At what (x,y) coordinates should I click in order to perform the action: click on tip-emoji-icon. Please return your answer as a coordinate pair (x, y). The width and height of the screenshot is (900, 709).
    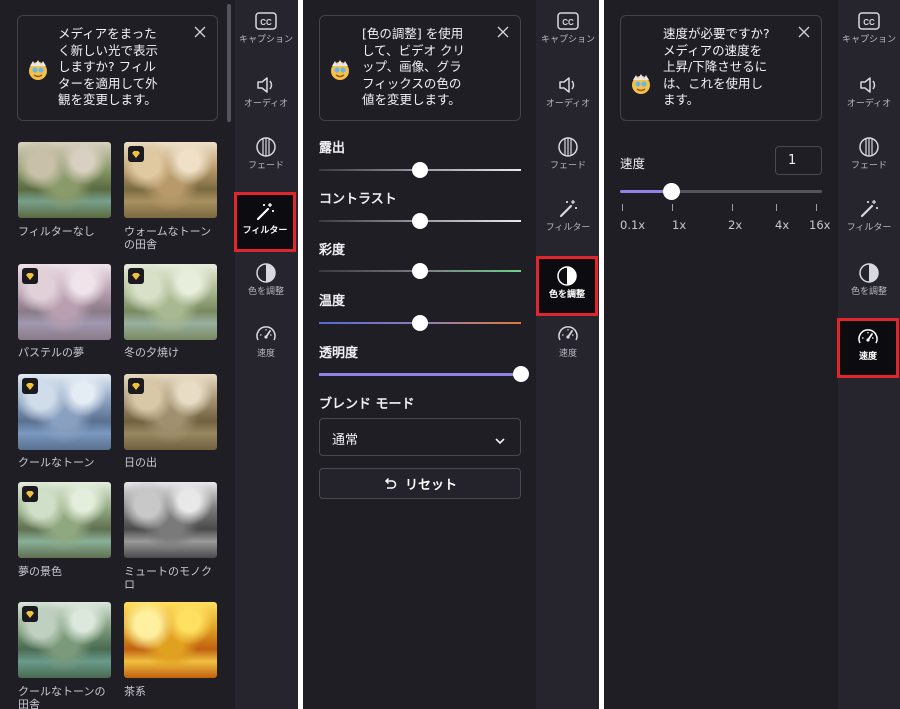
    Looking at the image, I should click on (340, 70).